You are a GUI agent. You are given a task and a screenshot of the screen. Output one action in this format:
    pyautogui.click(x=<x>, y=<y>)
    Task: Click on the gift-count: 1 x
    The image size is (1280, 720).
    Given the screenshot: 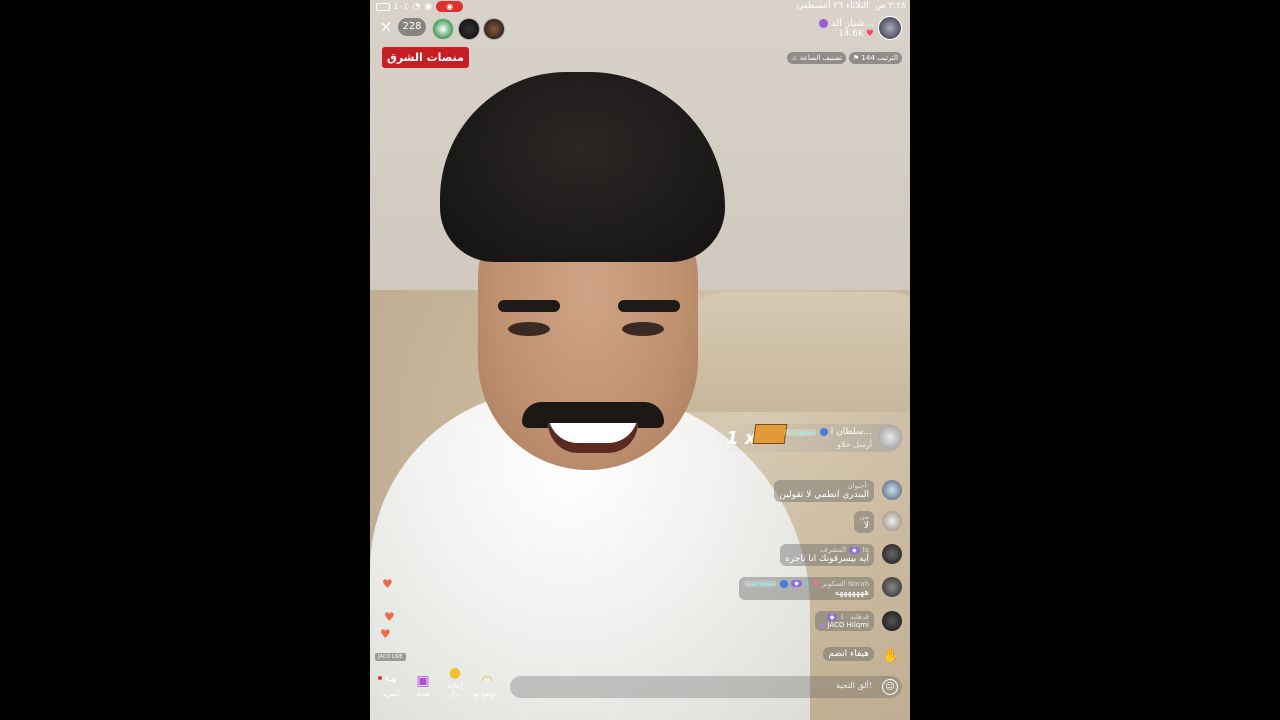 What is the action you would take?
    pyautogui.click(x=741, y=438)
    